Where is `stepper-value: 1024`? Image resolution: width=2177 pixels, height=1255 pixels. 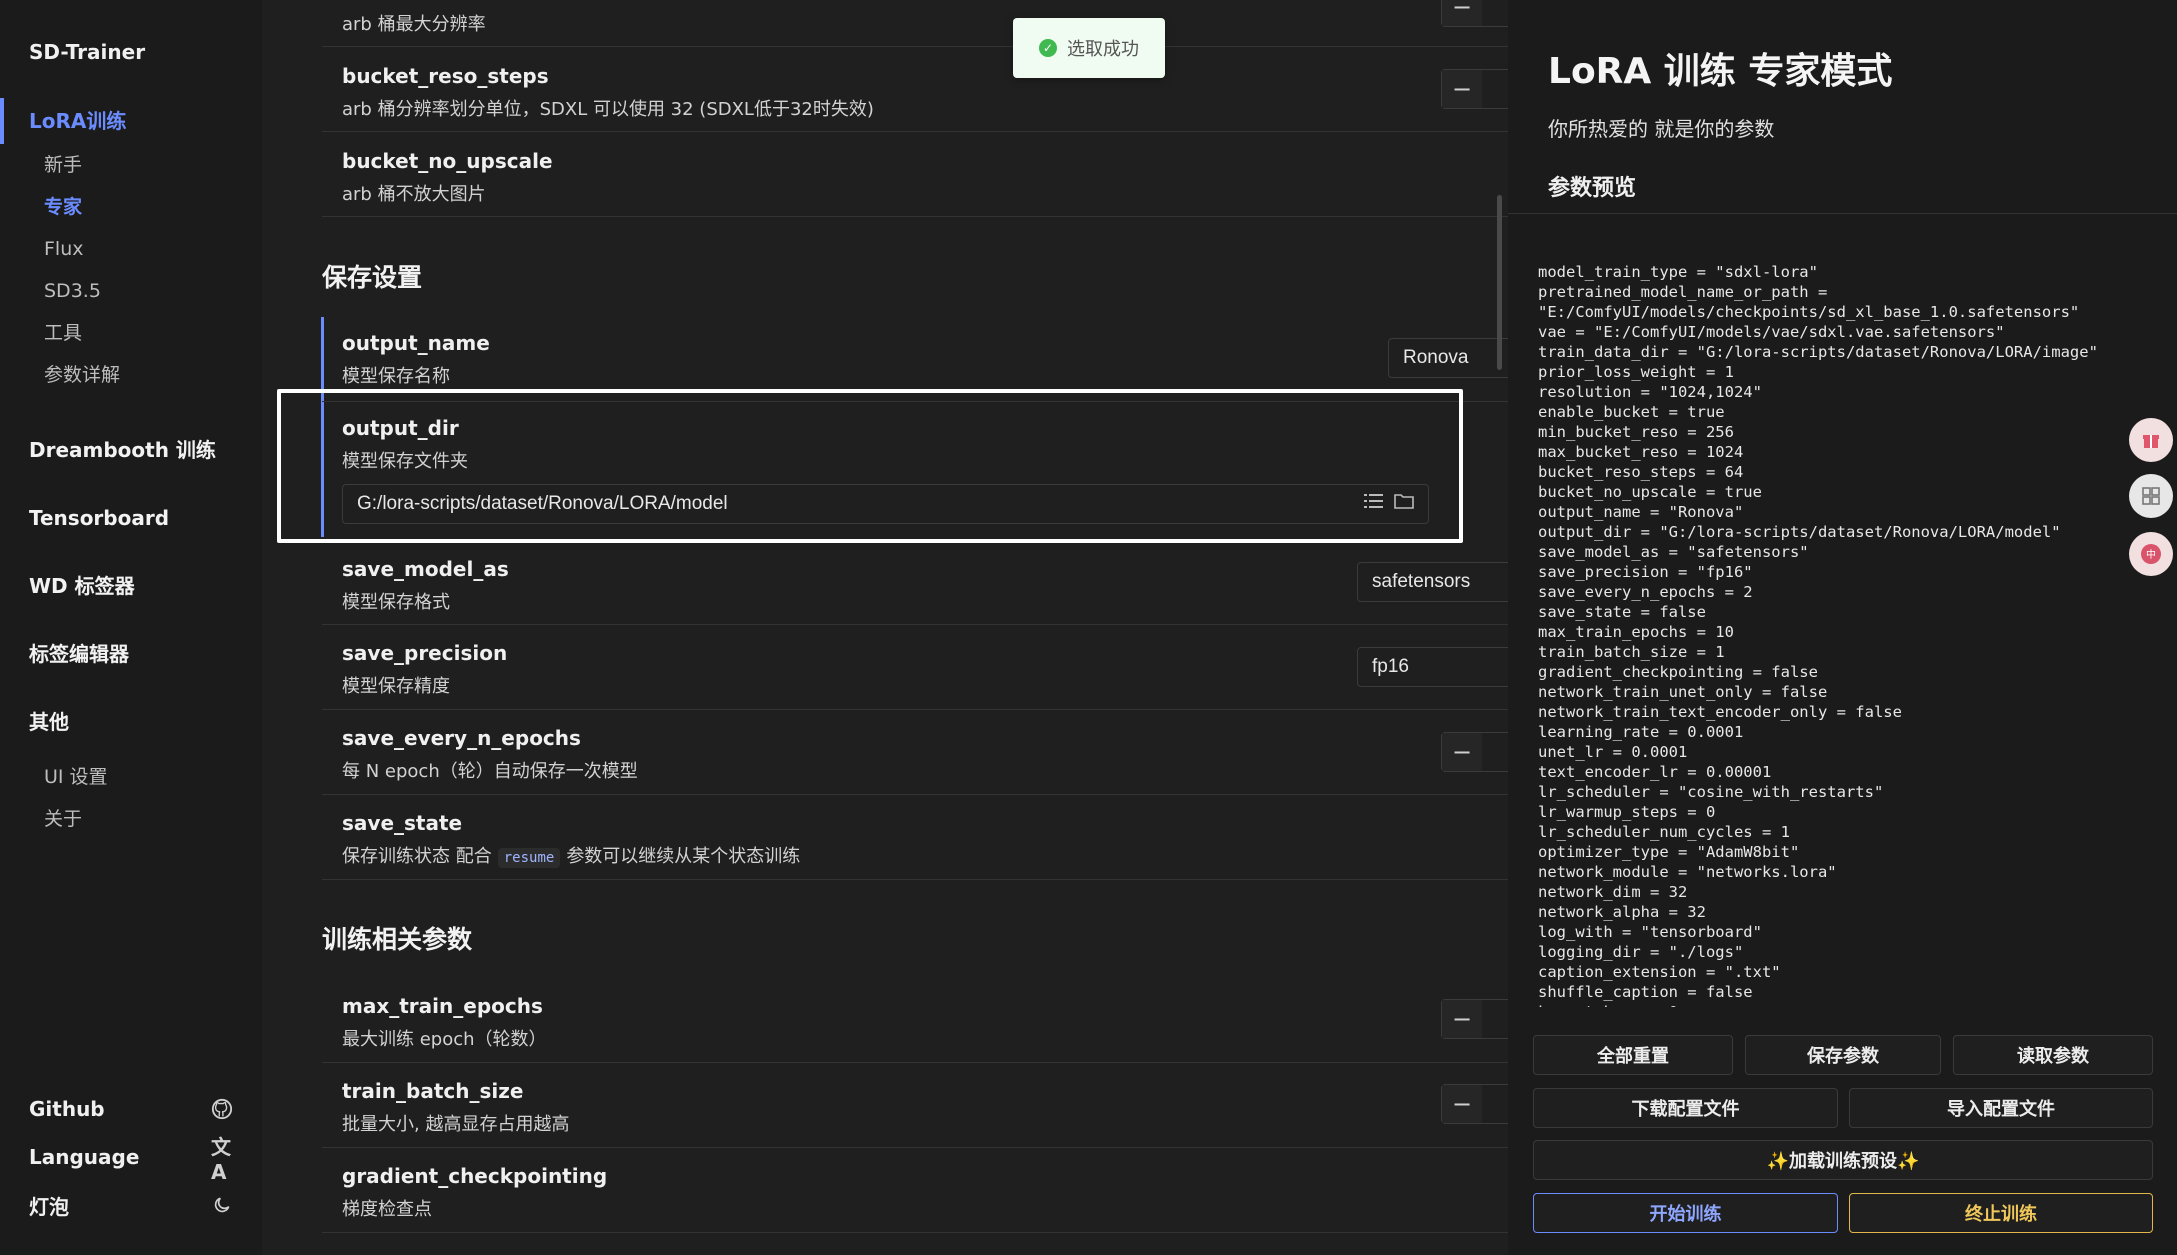 stepper-value: 1024 is located at coordinates (1495, 9).